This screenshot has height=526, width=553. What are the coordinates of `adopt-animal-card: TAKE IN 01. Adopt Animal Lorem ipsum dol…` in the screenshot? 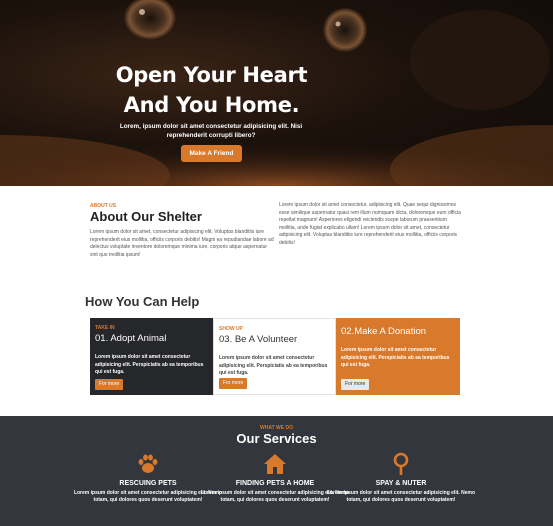 It's located at (151, 356).